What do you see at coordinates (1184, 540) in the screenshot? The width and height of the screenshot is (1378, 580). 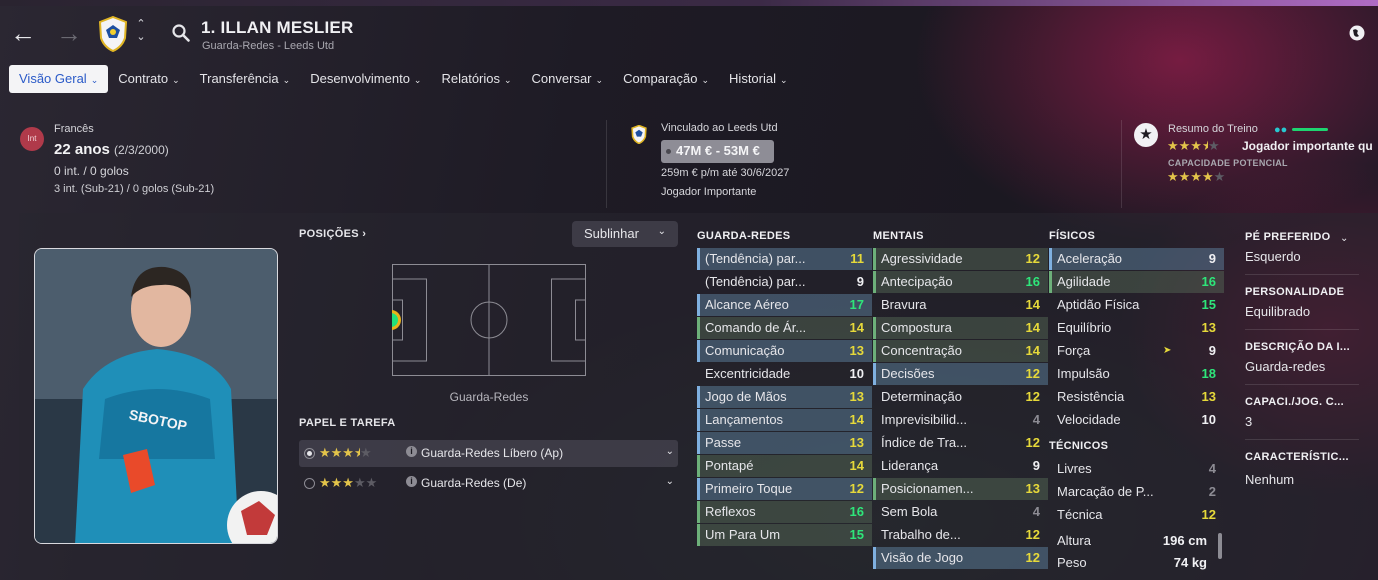 I see `height-value: 196 cm` at bounding box center [1184, 540].